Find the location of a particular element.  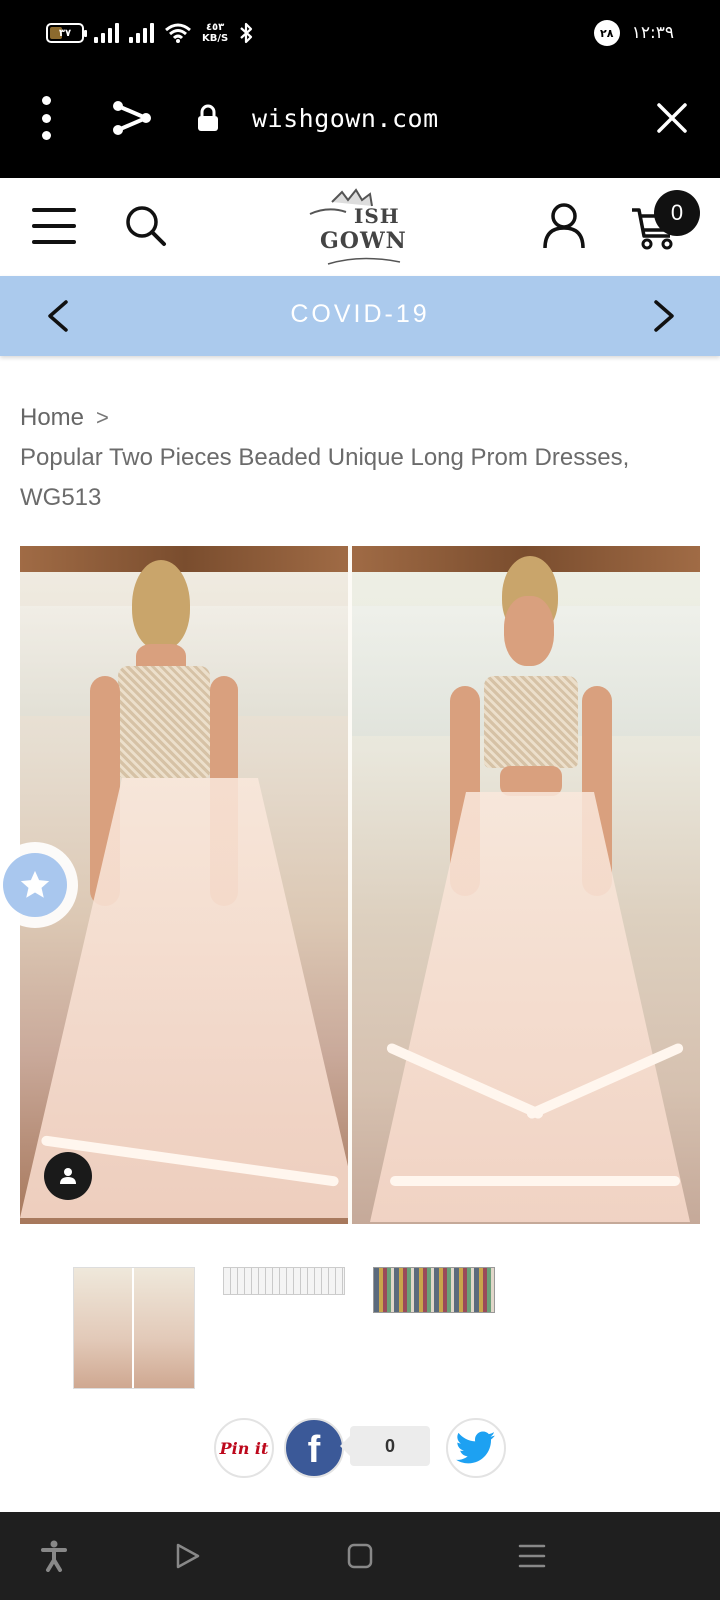

logo-text-ish: ISH is located at coordinates (377, 216).